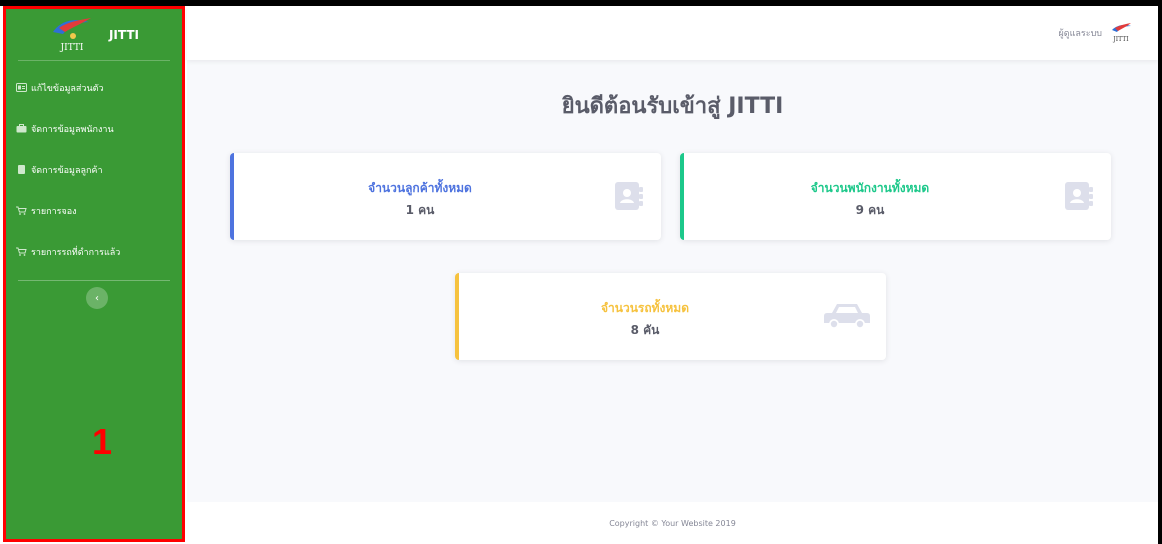 This screenshot has height=544, width=1162. I want to click on card-value: 1 คน, so click(420, 210).